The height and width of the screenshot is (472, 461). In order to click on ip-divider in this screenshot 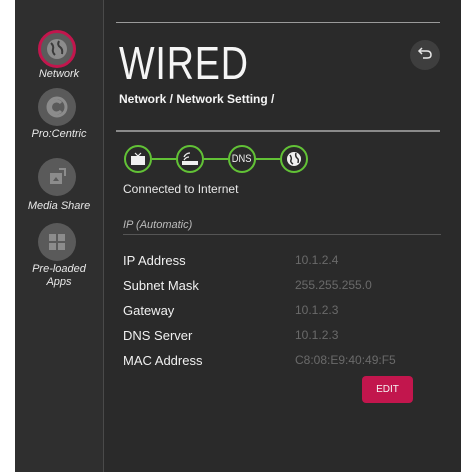, I will do `click(282, 234)`.